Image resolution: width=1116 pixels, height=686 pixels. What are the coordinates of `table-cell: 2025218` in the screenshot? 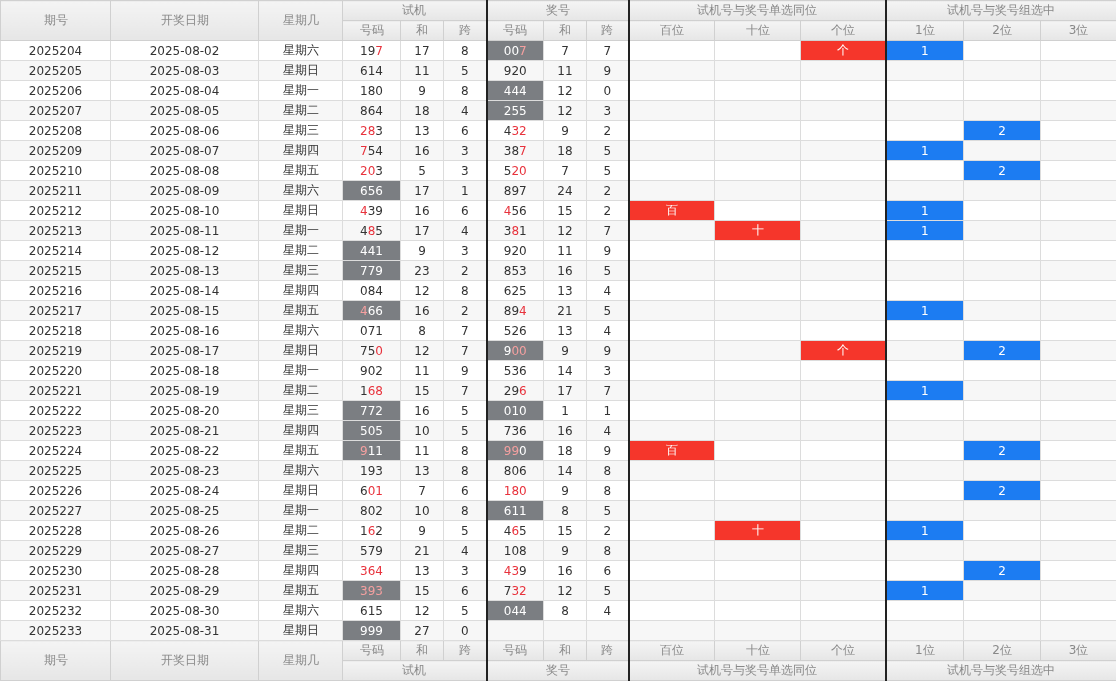 It's located at (55, 330).